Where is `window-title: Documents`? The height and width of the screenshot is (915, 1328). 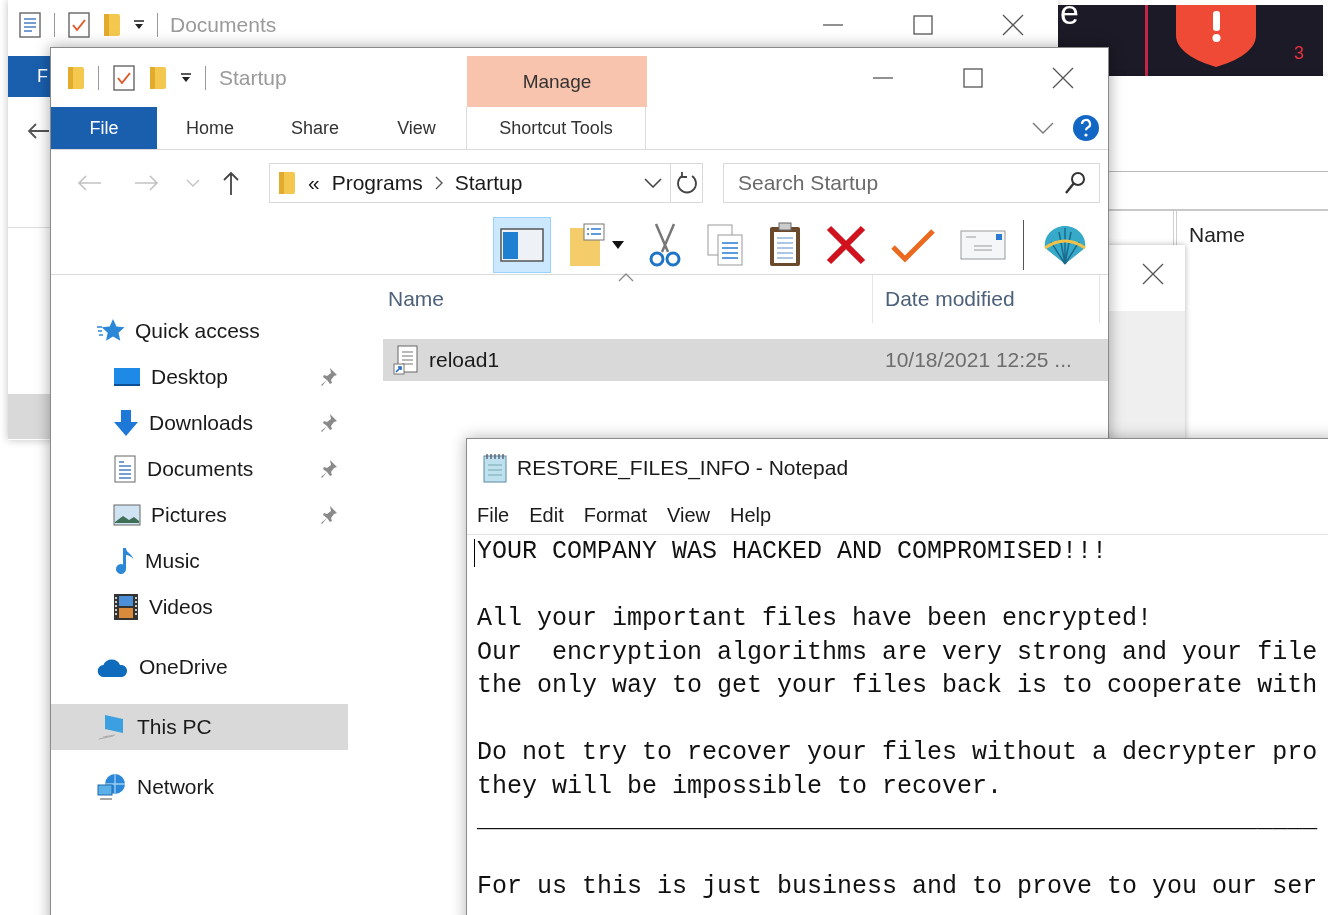 window-title: Documents is located at coordinates (223, 25).